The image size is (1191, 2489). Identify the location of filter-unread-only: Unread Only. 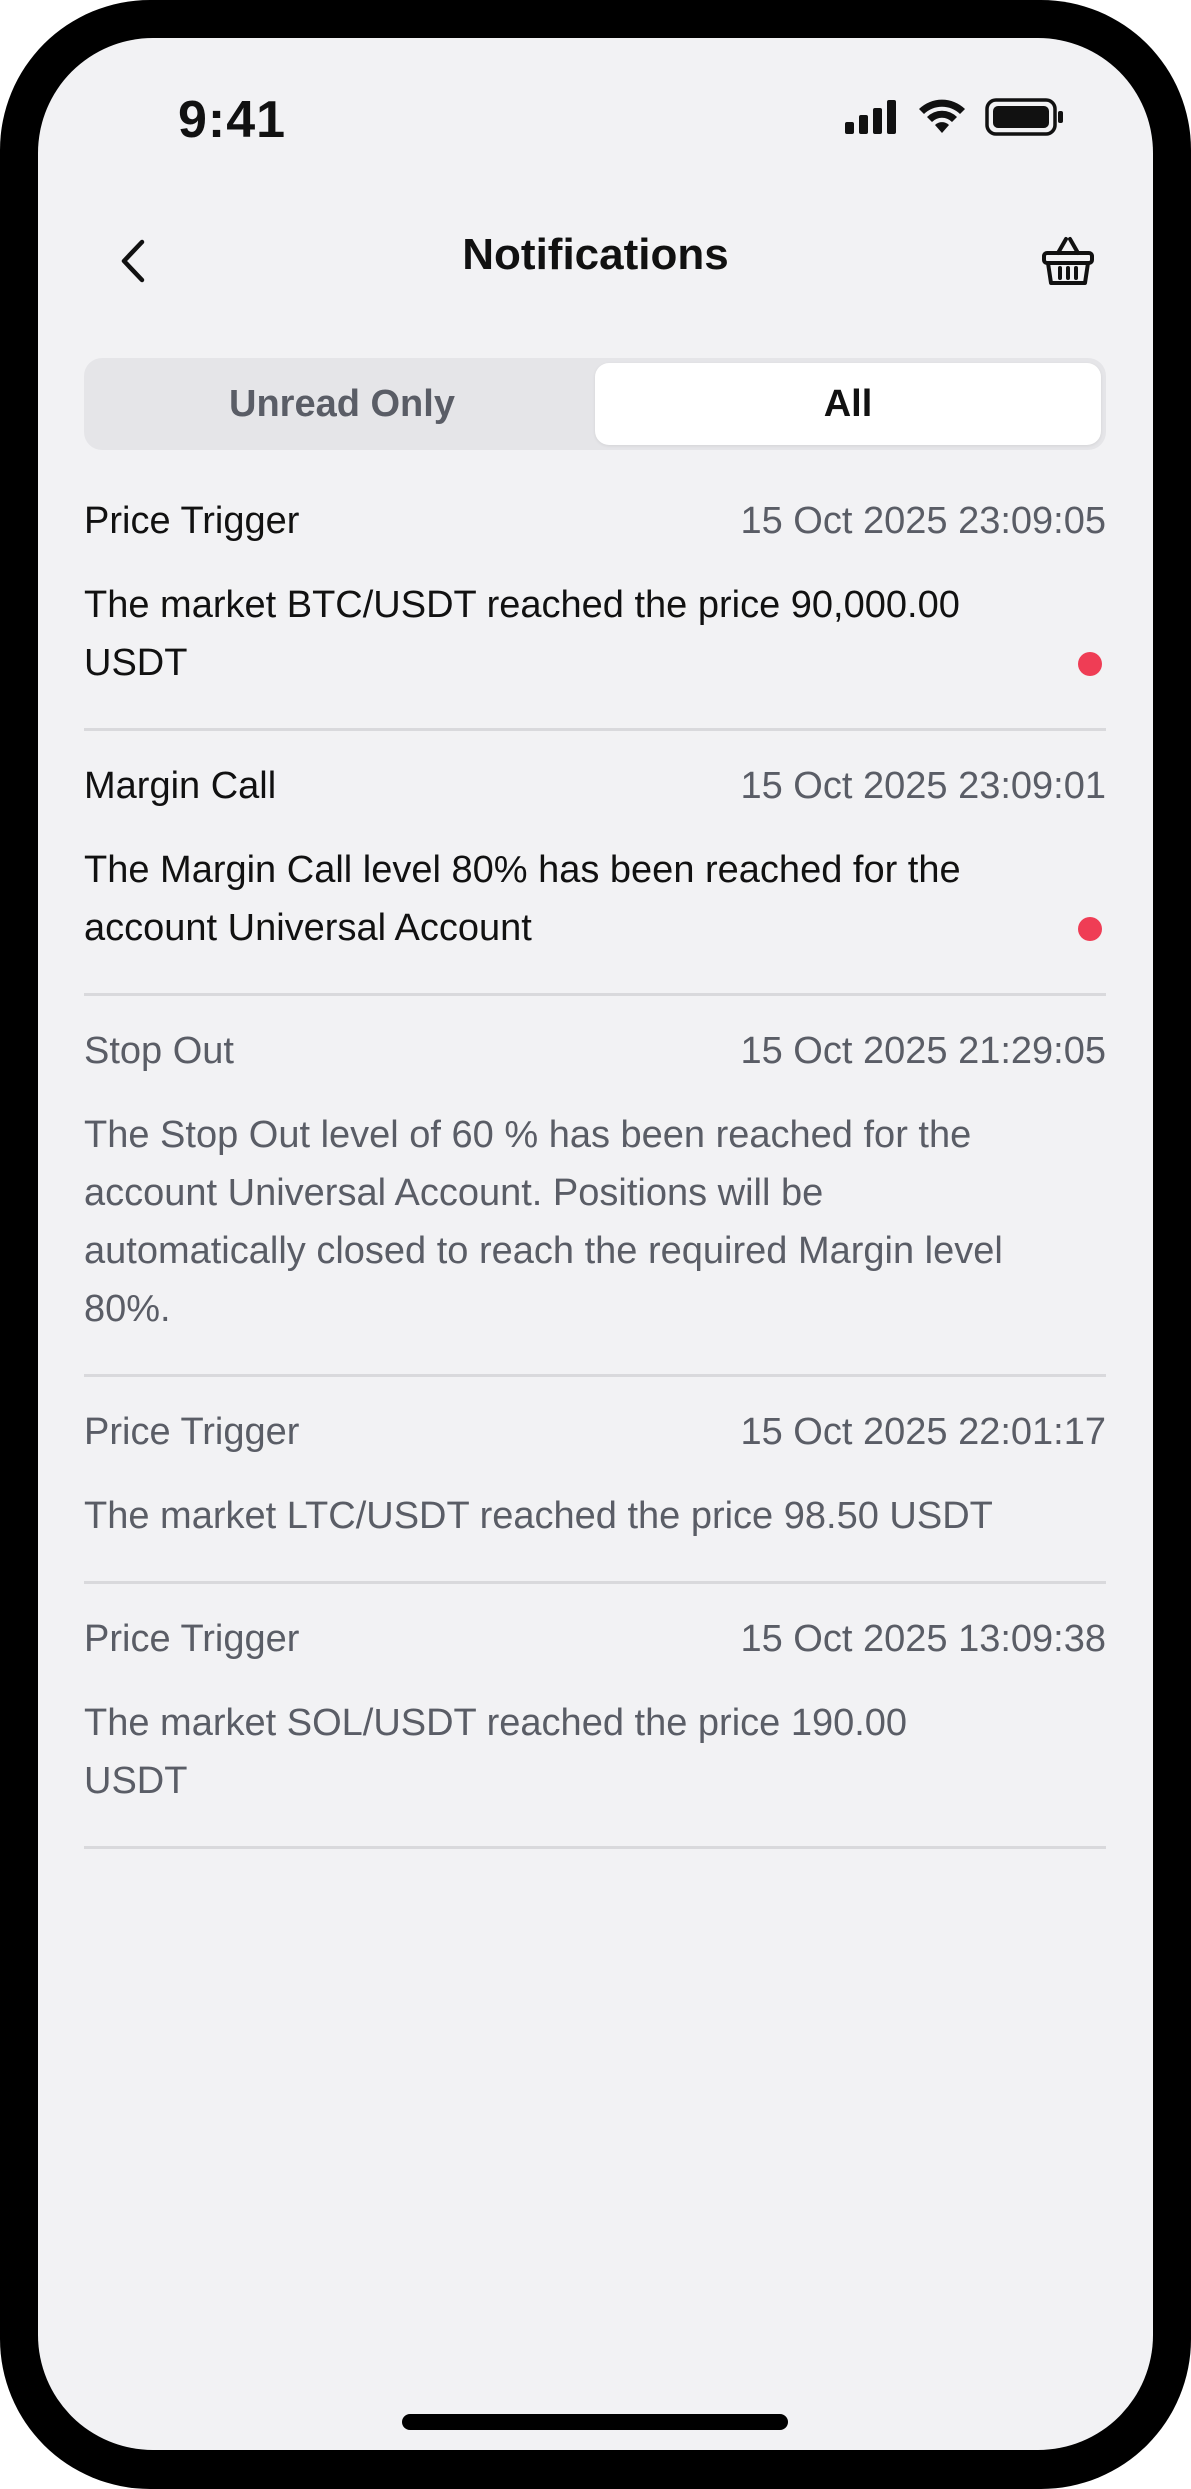
(342, 404).